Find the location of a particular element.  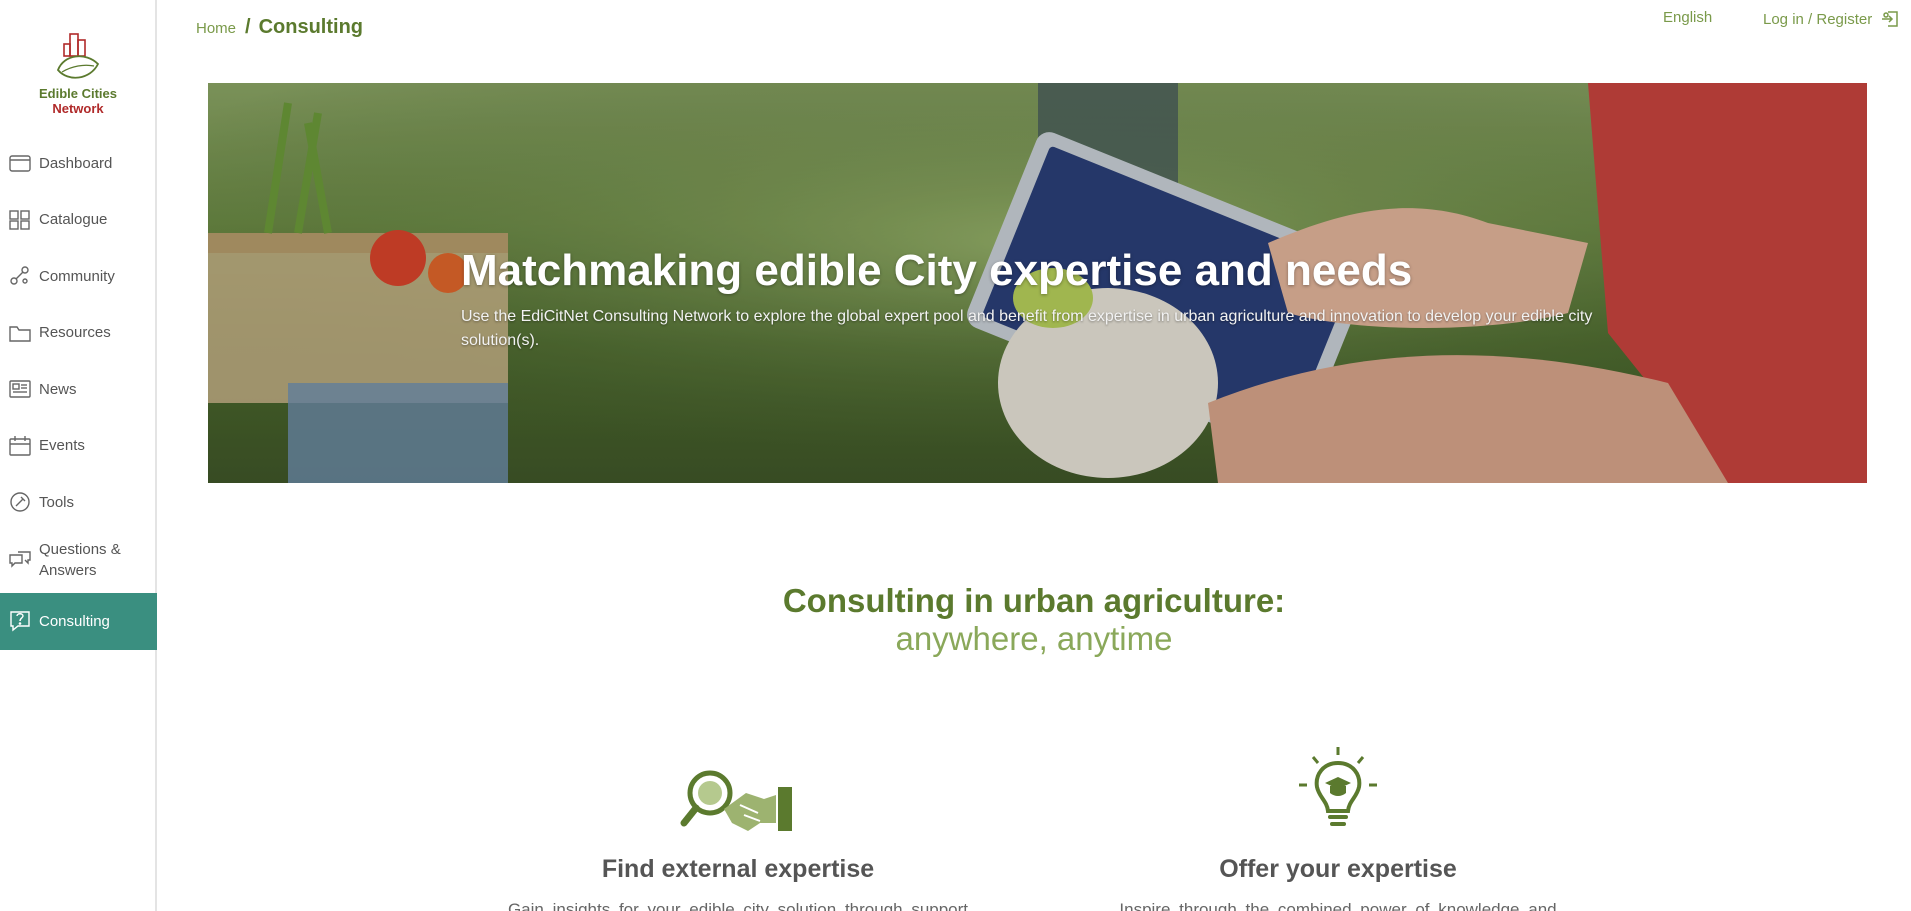

sidebar-item-consulting: Consulting is located at coordinates (78, 621).